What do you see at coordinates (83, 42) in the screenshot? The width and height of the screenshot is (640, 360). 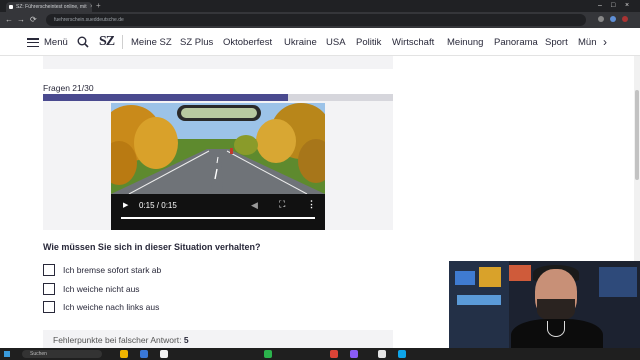 I see `search-icon` at bounding box center [83, 42].